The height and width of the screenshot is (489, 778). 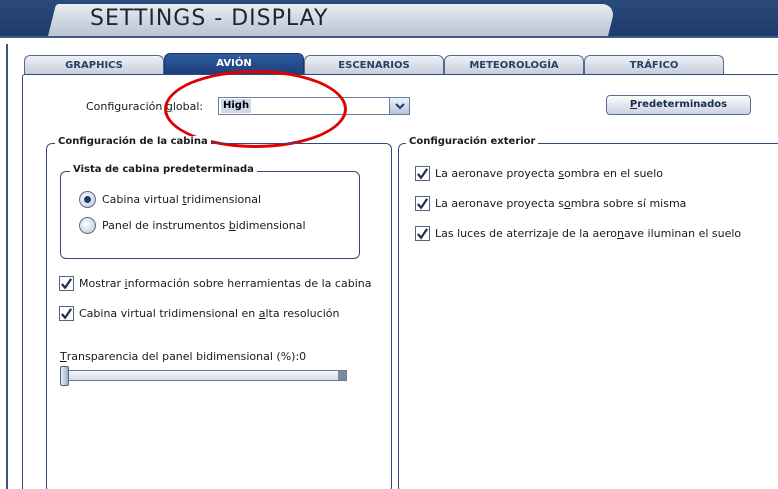 What do you see at coordinates (94, 65) in the screenshot?
I see `tab-graphics: GRAPHICS` at bounding box center [94, 65].